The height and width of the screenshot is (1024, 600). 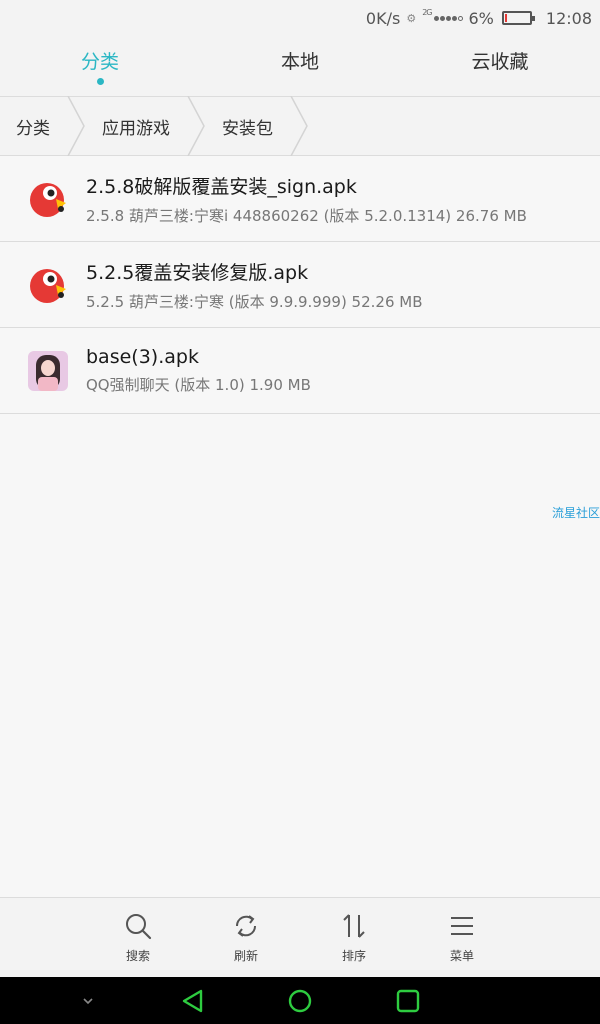 I want to click on active-tab-indicator, so click(x=100, y=81).